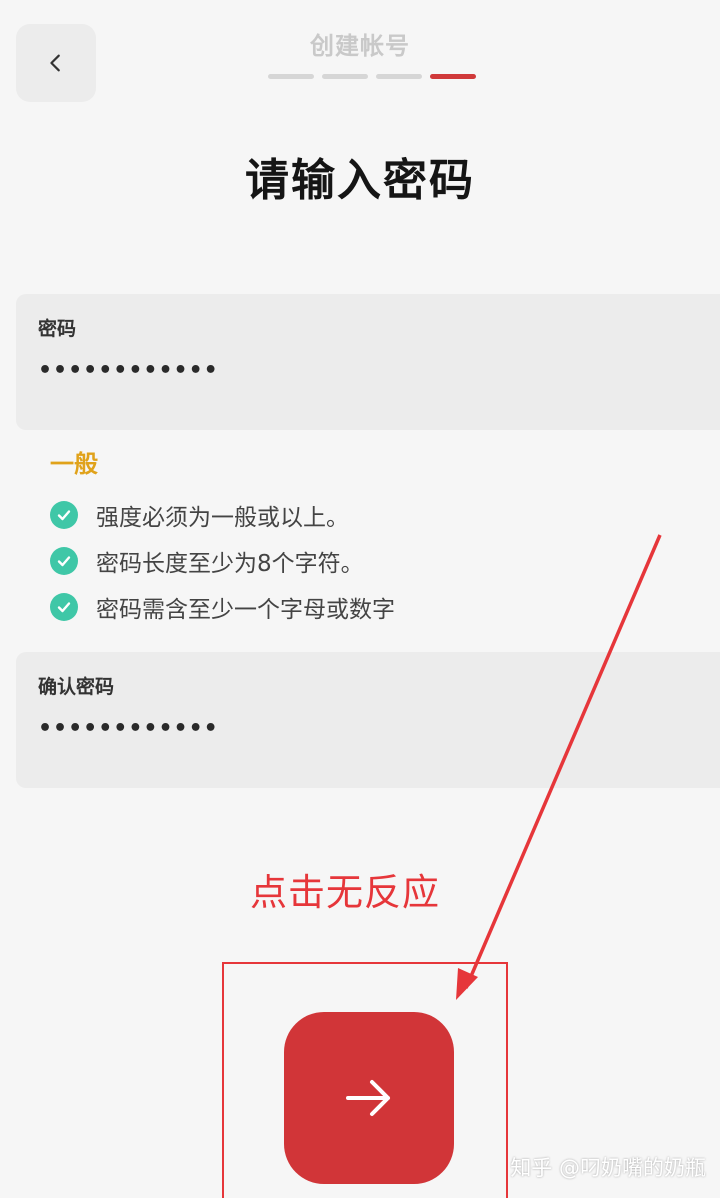 Image resolution: width=720 pixels, height=1198 pixels. I want to click on watermark: 知乎 @叼奶嘴的奶瓶, so click(608, 1168).